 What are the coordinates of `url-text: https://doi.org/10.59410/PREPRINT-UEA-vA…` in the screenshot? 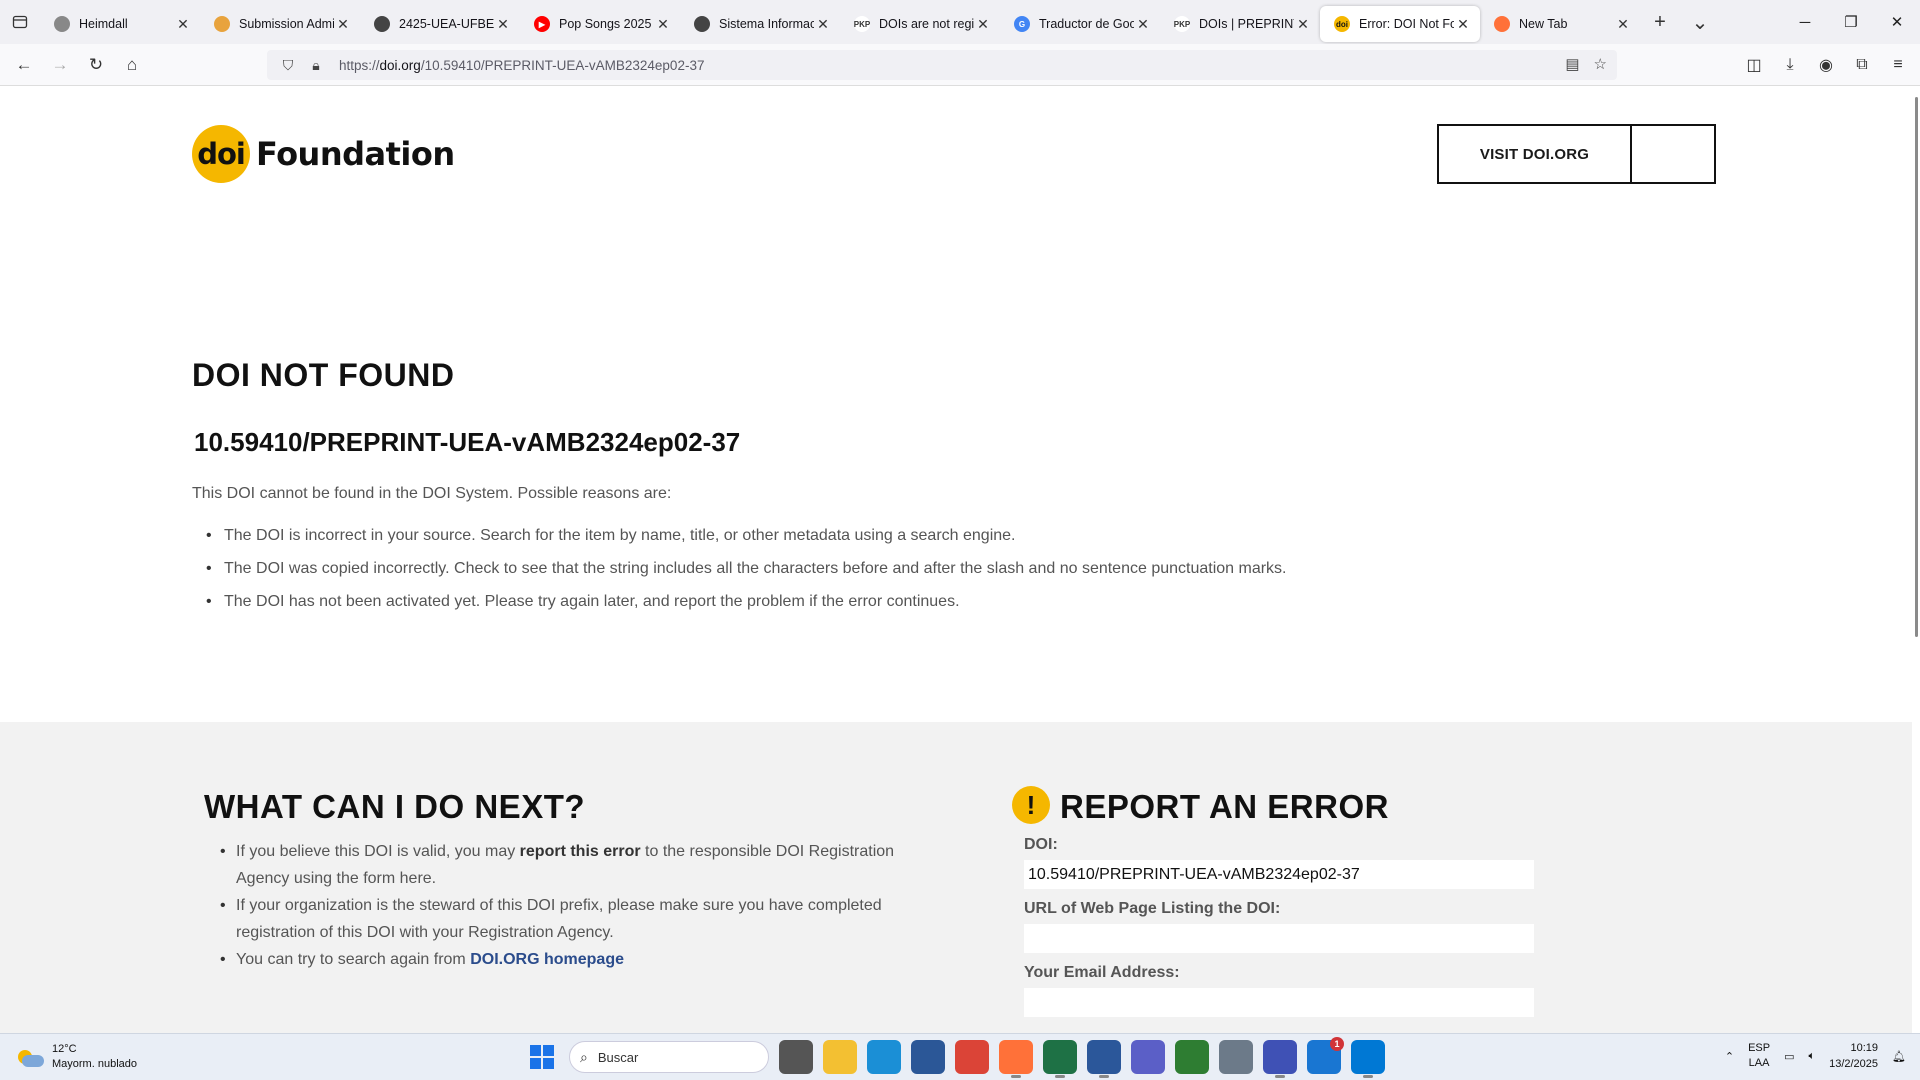 It's located at (521, 65).